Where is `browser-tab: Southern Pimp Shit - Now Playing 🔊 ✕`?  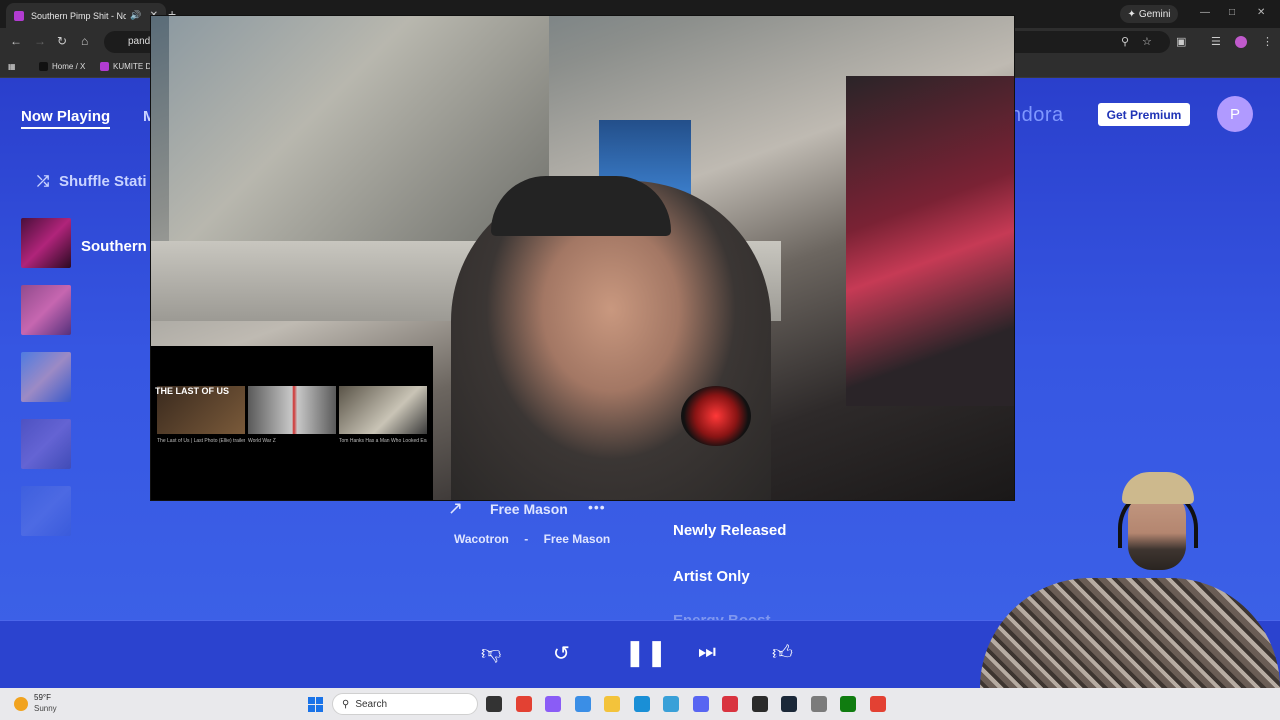 browser-tab: Southern Pimp Shit - Now Playing 🔊 ✕ is located at coordinates (86, 15).